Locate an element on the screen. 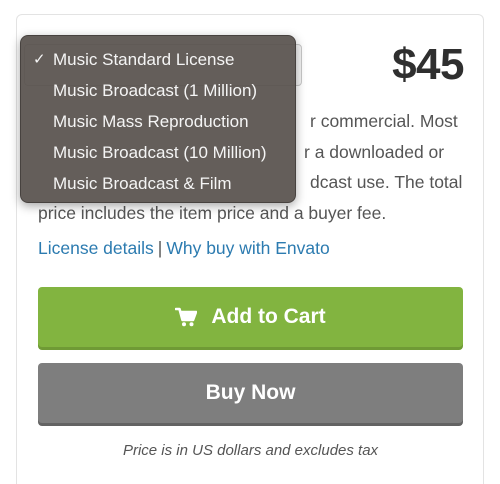 The height and width of the screenshot is (484, 500). dropdown-option-broadcast-film: Music Broadcast & Film is located at coordinates (158, 183).